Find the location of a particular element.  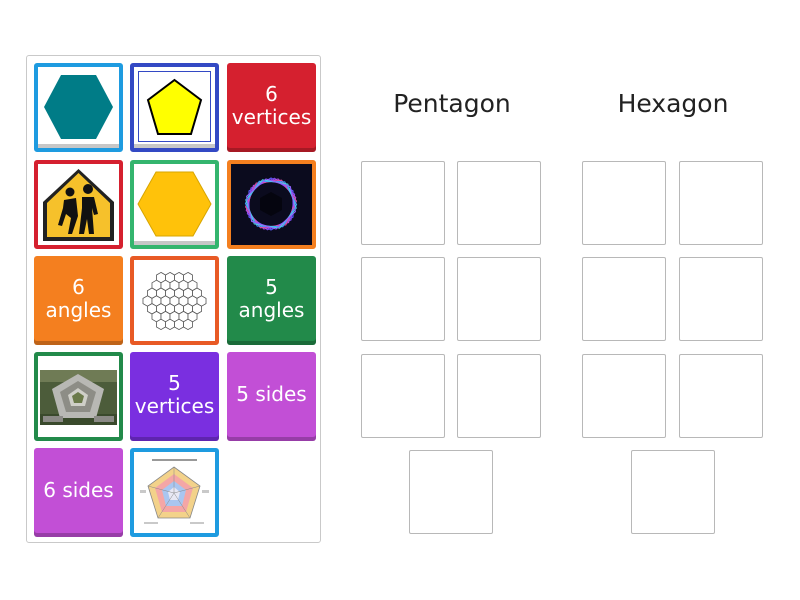

tile-hexagon-yellow is located at coordinates (174, 204).